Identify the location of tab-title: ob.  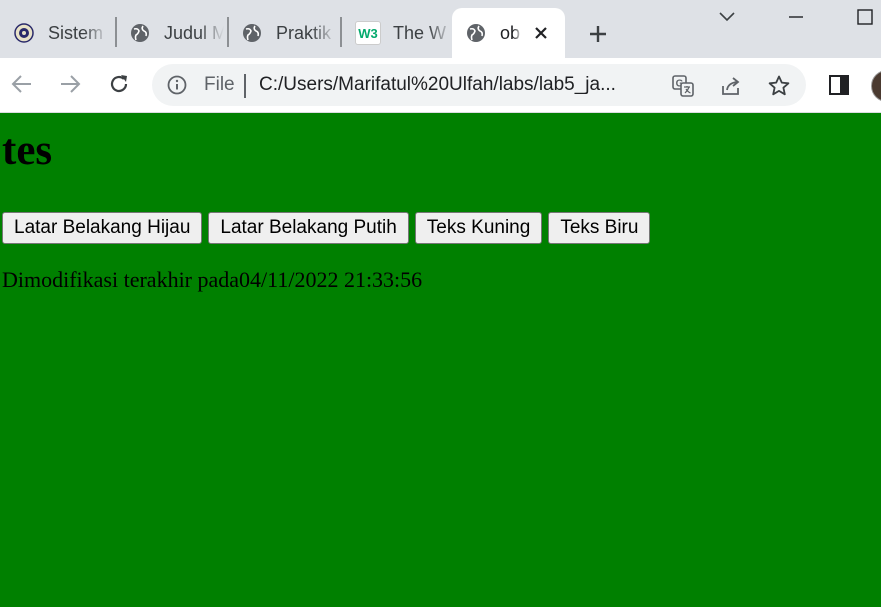
(510, 32).